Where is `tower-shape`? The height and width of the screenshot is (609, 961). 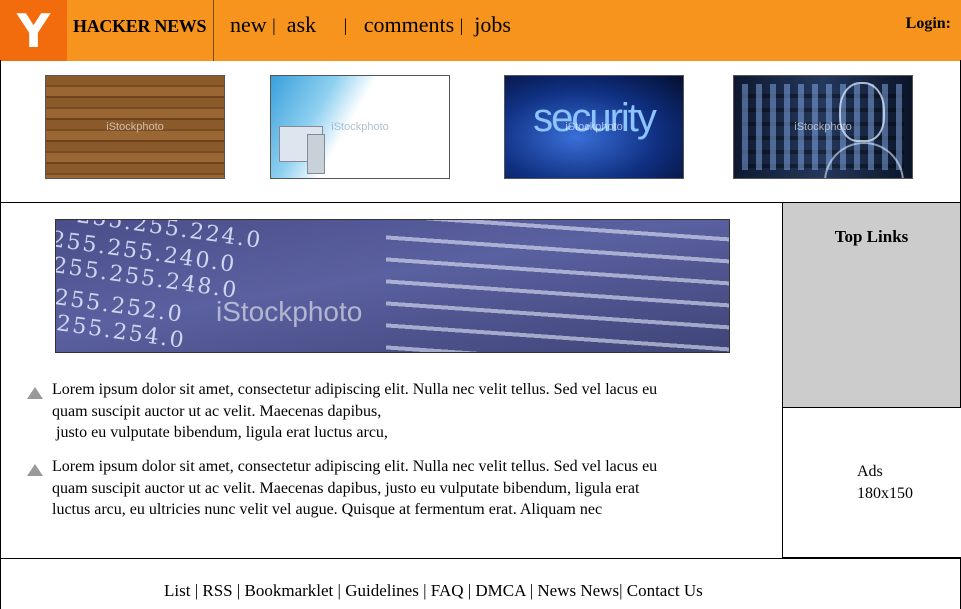 tower-shape is located at coordinates (316, 154).